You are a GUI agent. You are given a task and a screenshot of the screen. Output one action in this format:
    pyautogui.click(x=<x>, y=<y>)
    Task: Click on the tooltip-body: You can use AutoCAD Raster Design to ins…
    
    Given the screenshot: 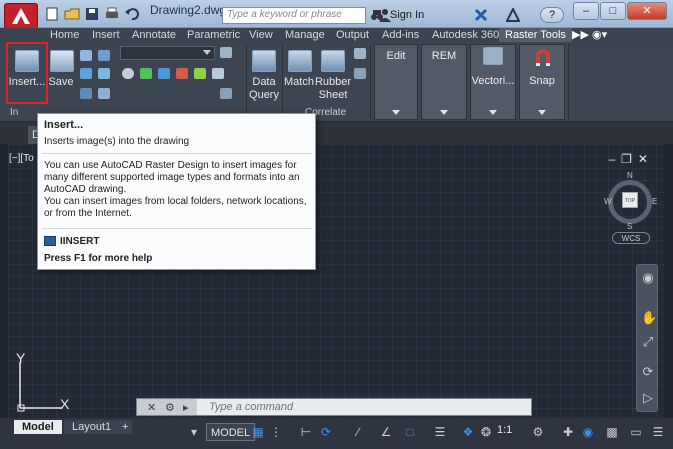 What is the action you would take?
    pyautogui.click(x=178, y=190)
    